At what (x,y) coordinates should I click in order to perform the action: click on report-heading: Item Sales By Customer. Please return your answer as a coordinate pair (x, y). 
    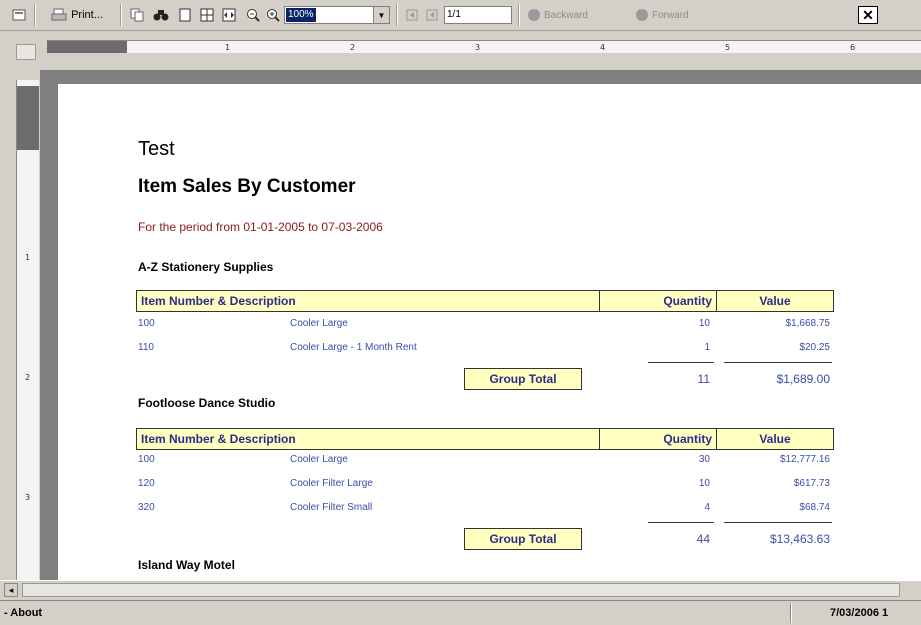
    Looking at the image, I should click on (247, 186).